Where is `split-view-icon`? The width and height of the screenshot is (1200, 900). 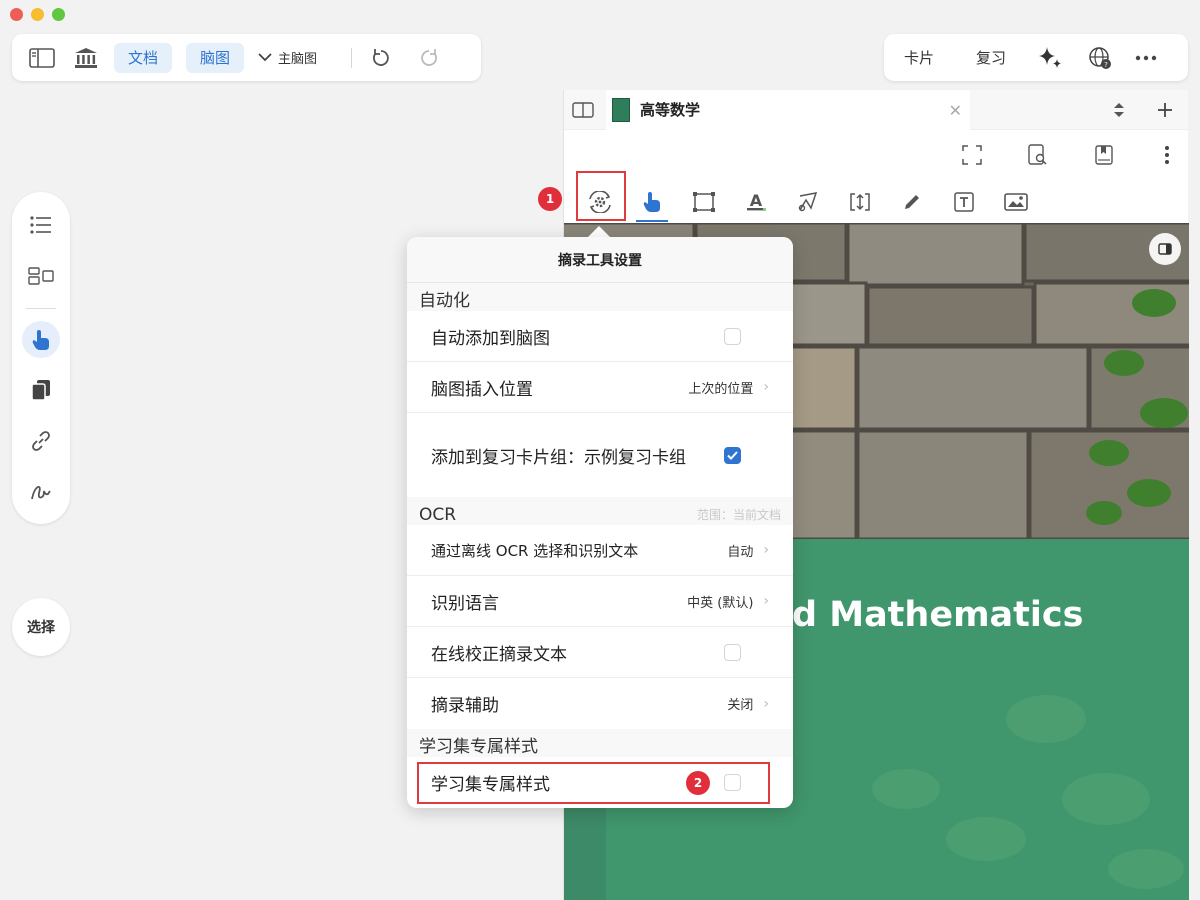 split-view-icon is located at coordinates (583, 110).